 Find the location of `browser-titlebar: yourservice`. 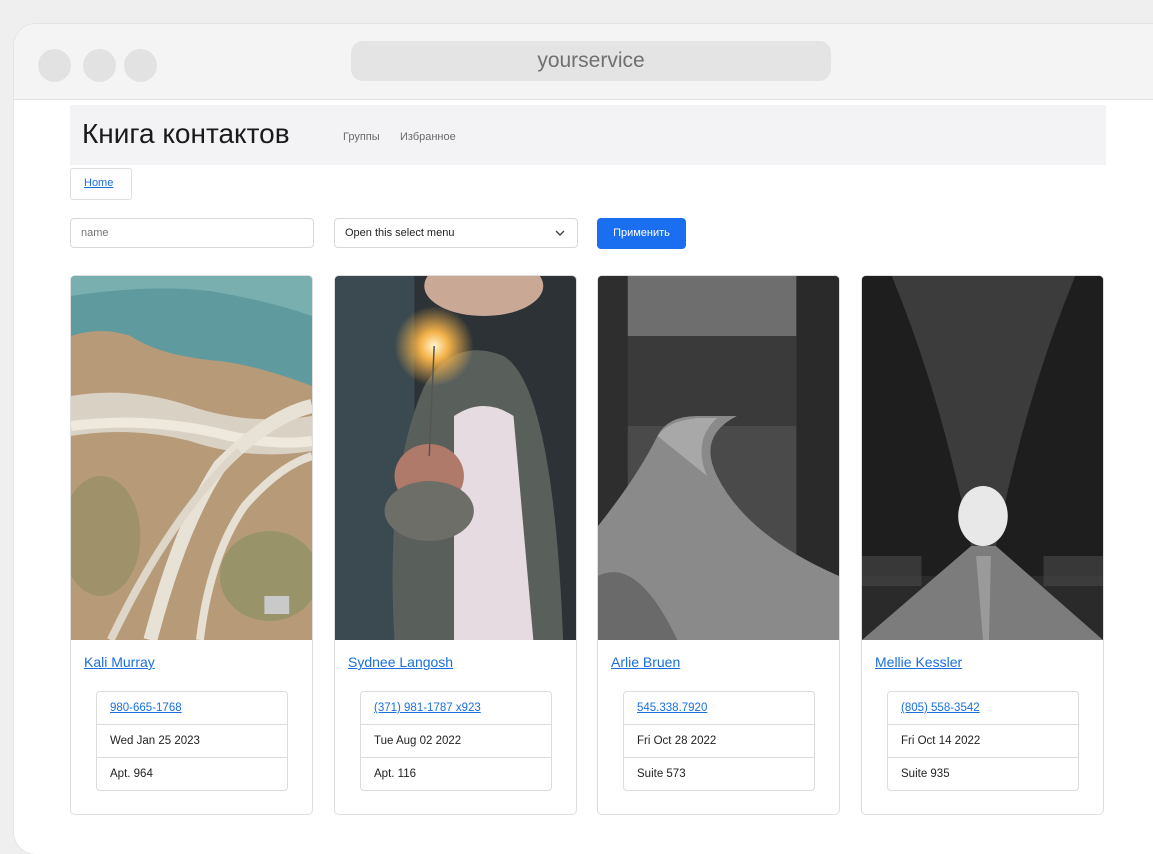

browser-titlebar: yourservice is located at coordinates (583, 62).